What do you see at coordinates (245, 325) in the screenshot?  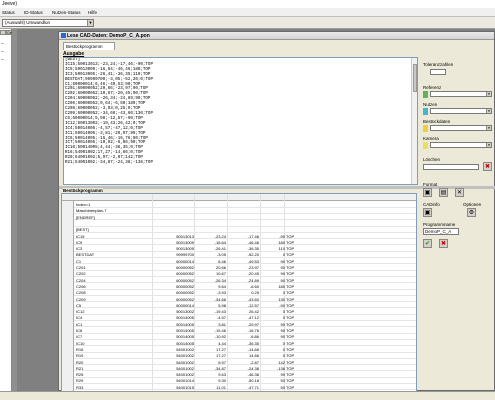 I see `table-row: IC1 50014005 3.81 -29.97 90 TOP` at bounding box center [245, 325].